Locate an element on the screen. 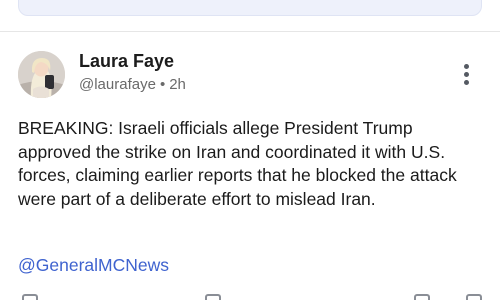 The width and height of the screenshot is (500, 300). post-meta: @laurafaye • 2h is located at coordinates (132, 84).